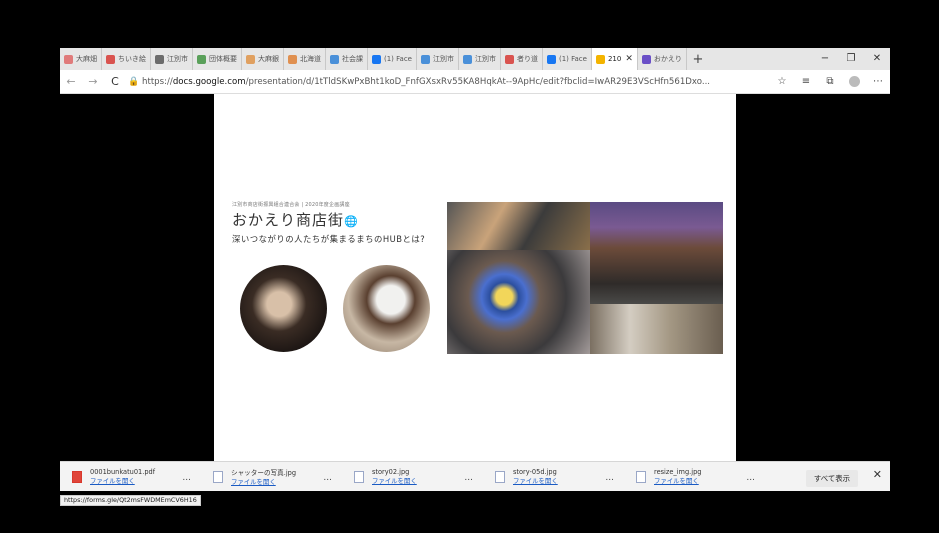 The width and height of the screenshot is (939, 533). Describe the element at coordinates (518, 226) in the screenshot. I see `collage-street-photo` at that location.